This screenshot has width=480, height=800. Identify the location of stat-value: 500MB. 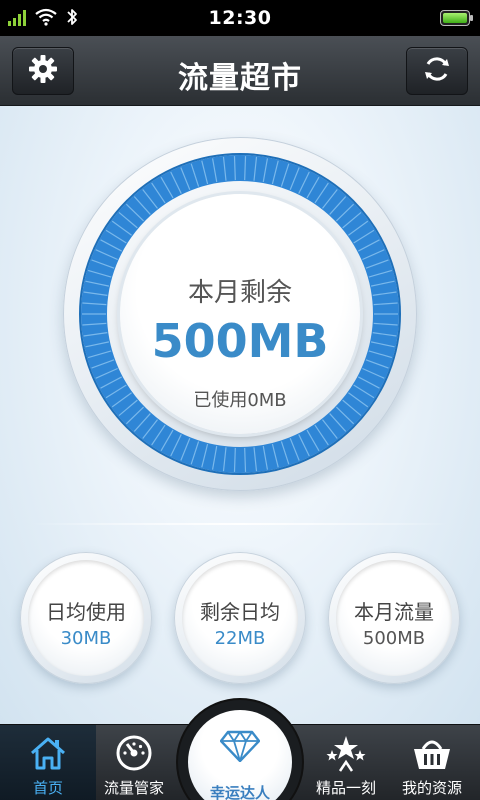
(394, 638).